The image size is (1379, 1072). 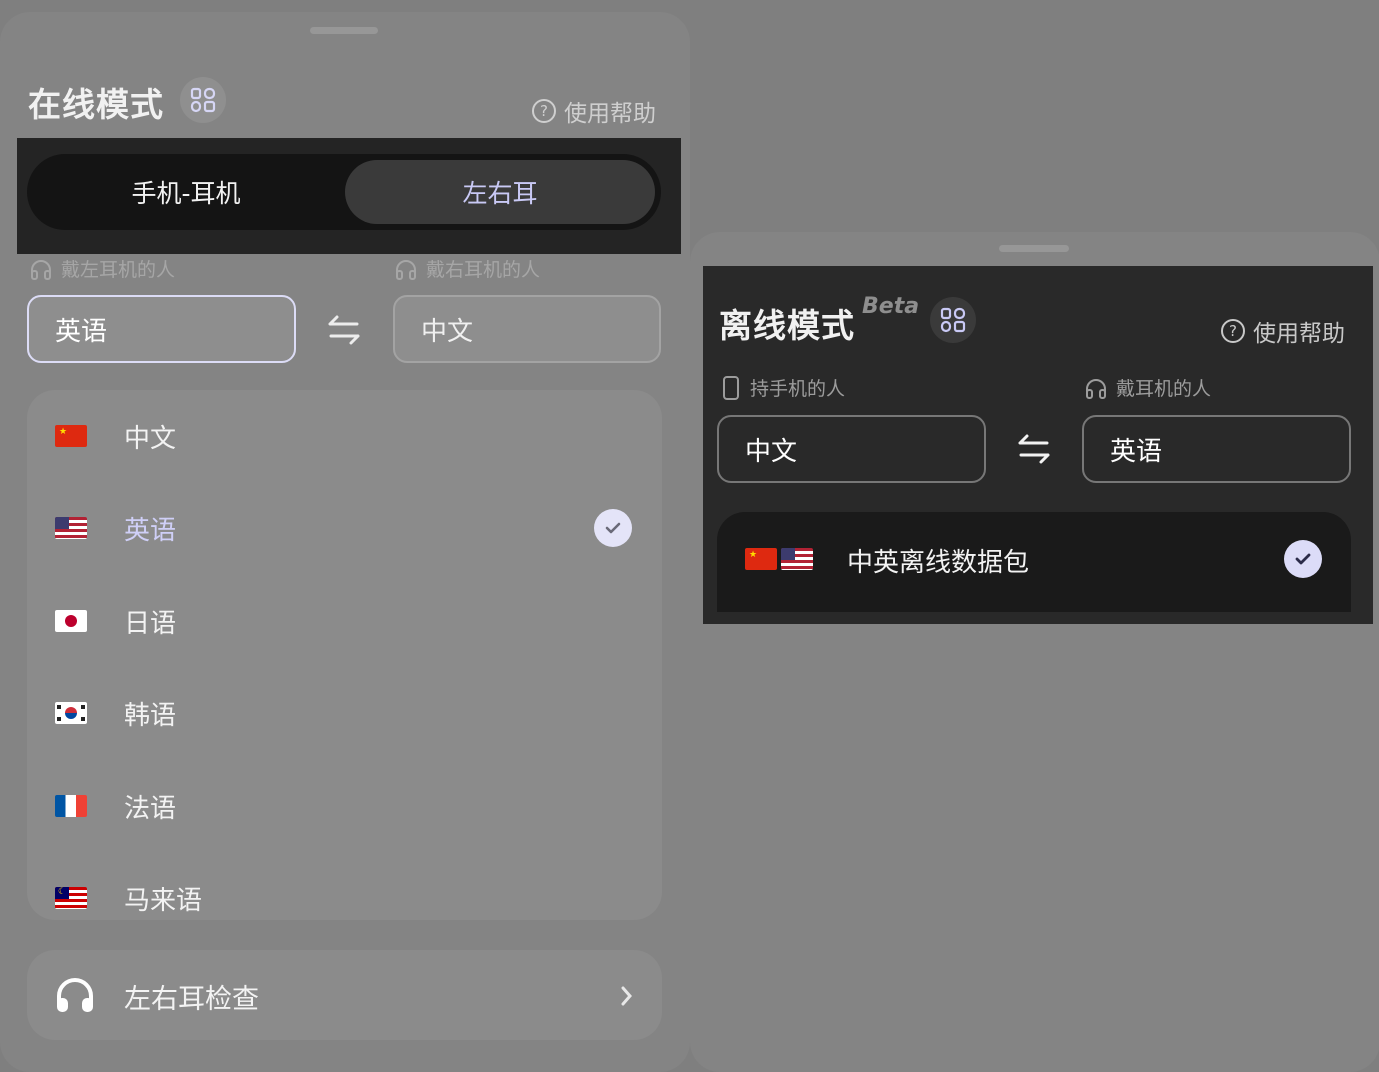 What do you see at coordinates (1136, 451) in the screenshot?
I see `offline-target-language-value: 英语` at bounding box center [1136, 451].